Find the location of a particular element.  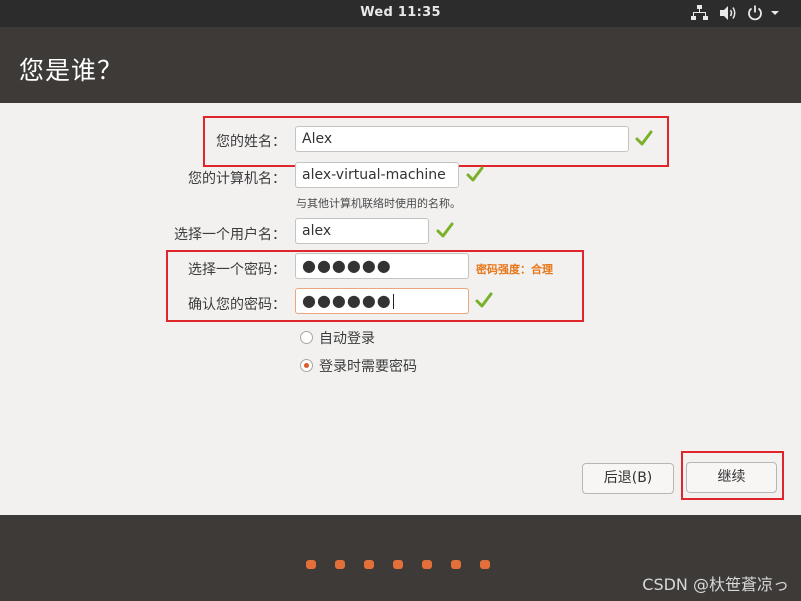

computer-name-input: alex-virtual-machine is located at coordinates (377, 175).